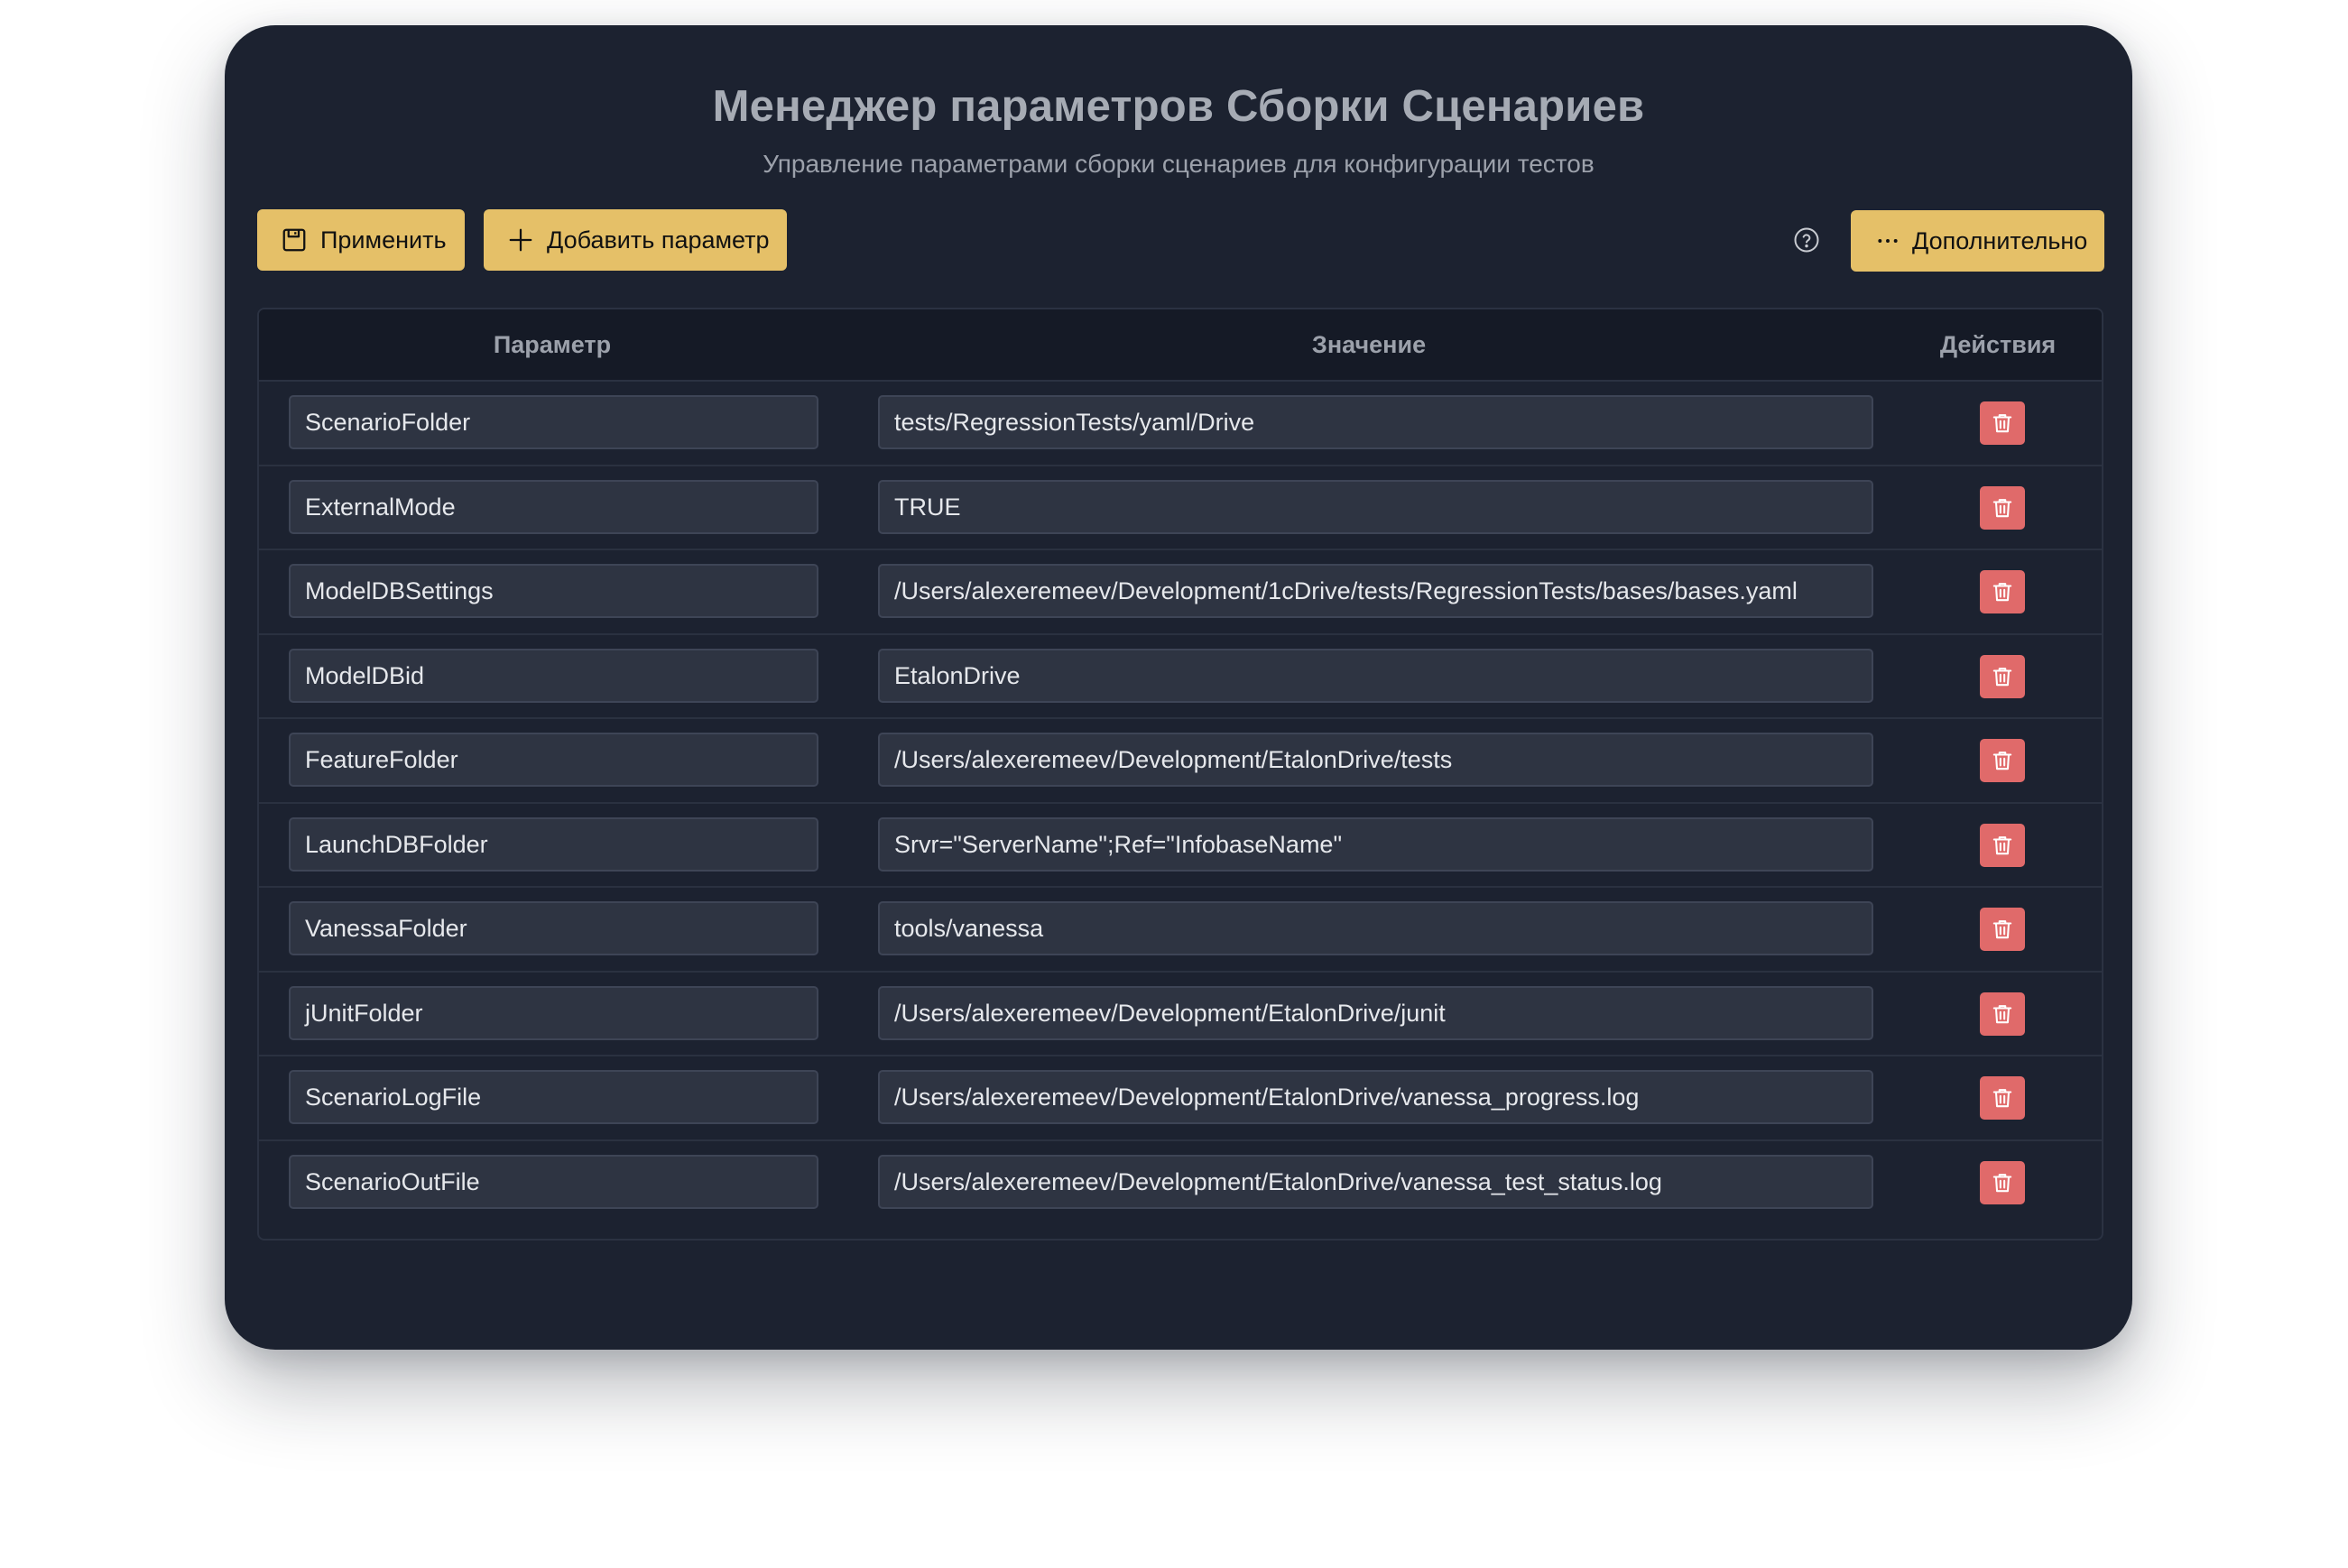 Image resolution: width=2348 pixels, height=1568 pixels. I want to click on table-row: ExternalMode TRUE, so click(1180, 508).